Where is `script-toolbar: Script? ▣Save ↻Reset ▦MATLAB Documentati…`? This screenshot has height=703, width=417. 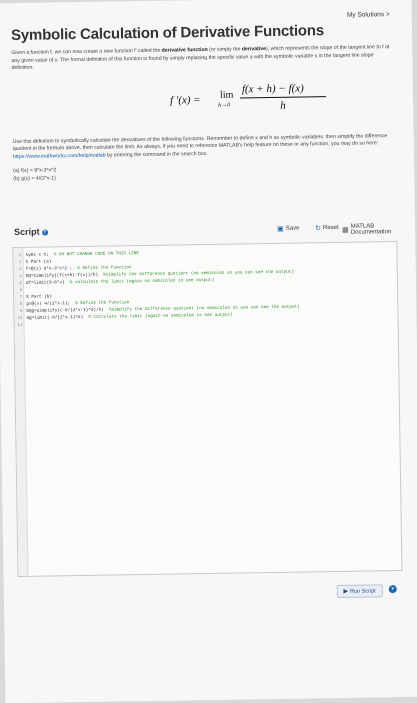 script-toolbar: Script? ▣Save ↻Reset ▦MATLAB Documentati… is located at coordinates (204, 231).